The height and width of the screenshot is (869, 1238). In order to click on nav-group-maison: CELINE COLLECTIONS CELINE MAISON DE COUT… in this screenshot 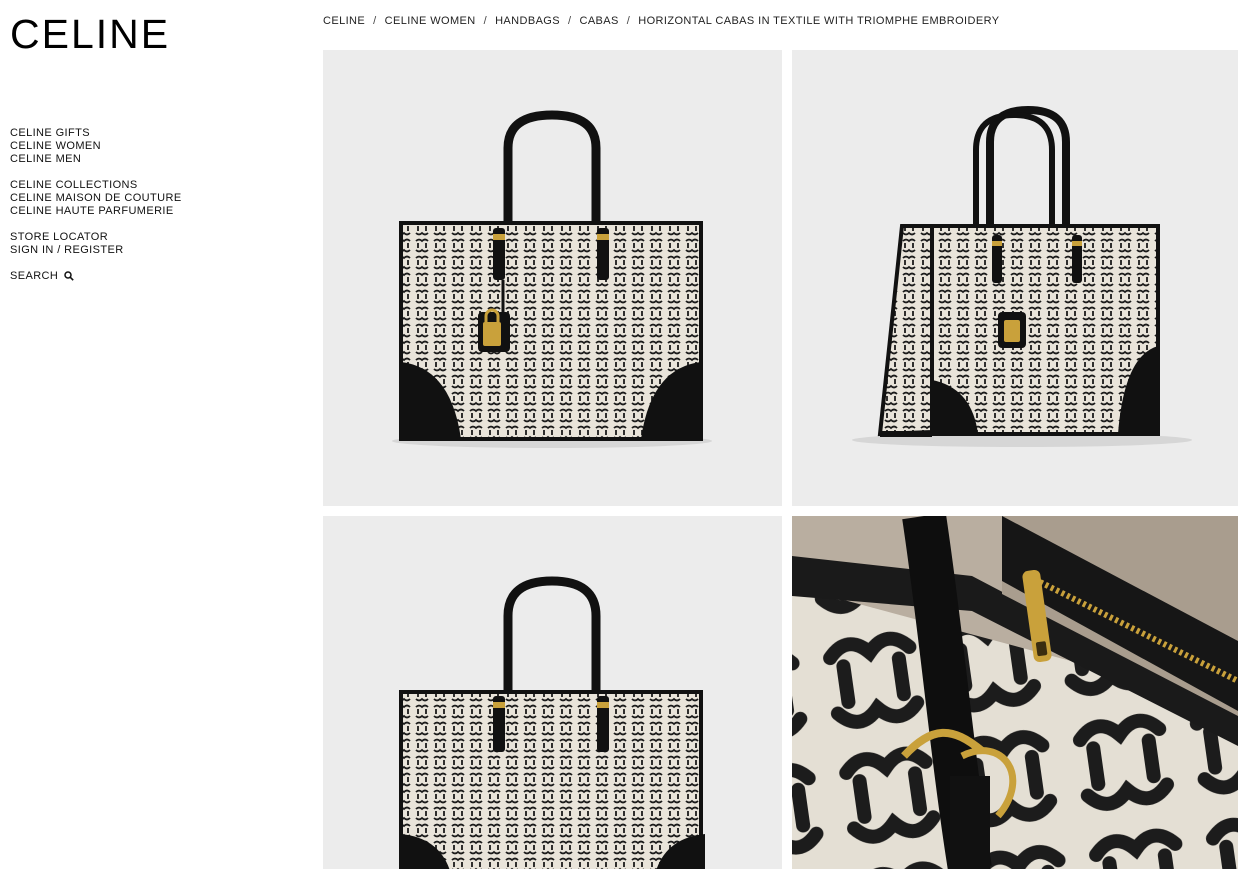, I will do `click(96, 198)`.